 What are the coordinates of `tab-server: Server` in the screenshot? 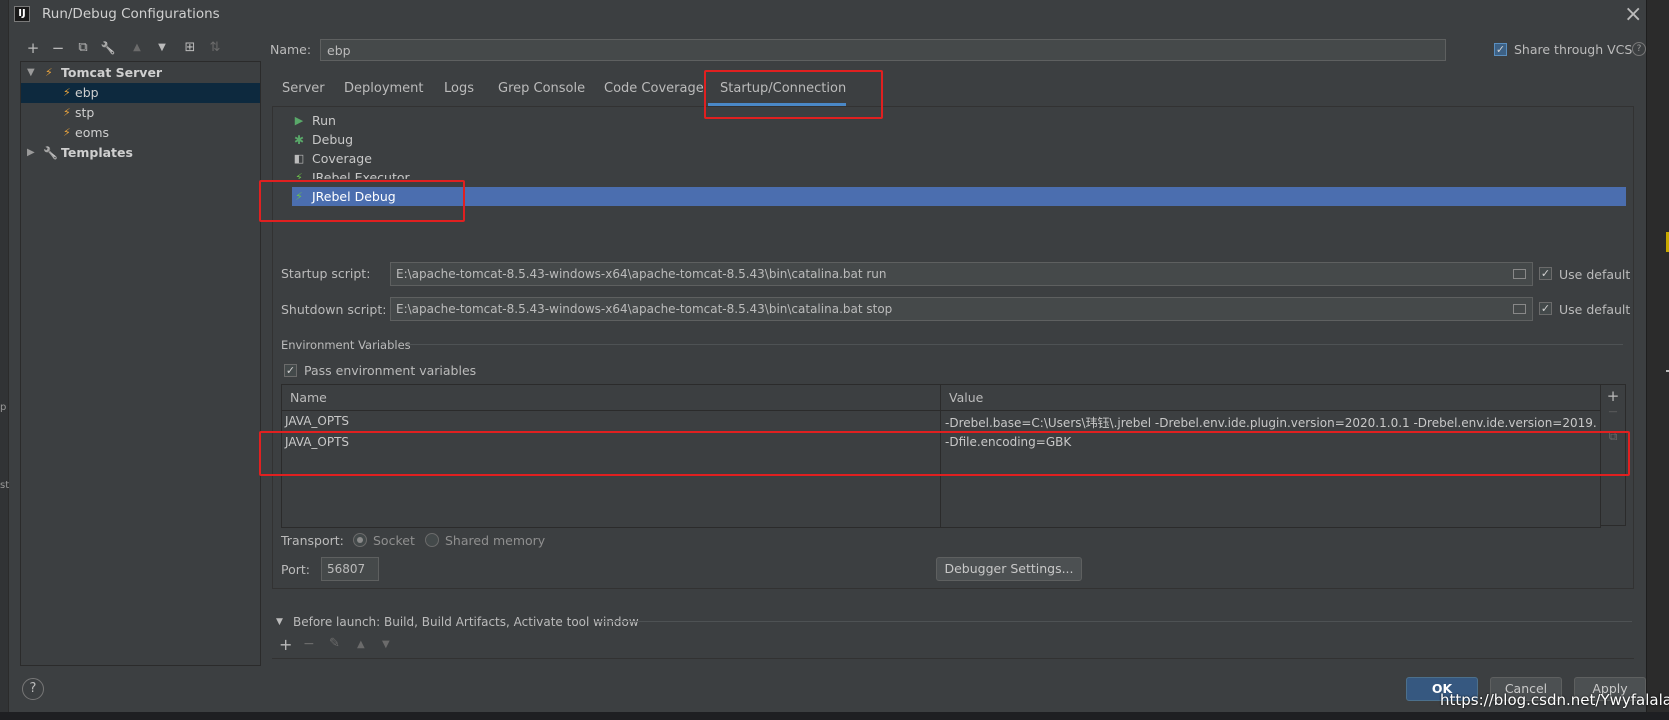 It's located at (303, 88).